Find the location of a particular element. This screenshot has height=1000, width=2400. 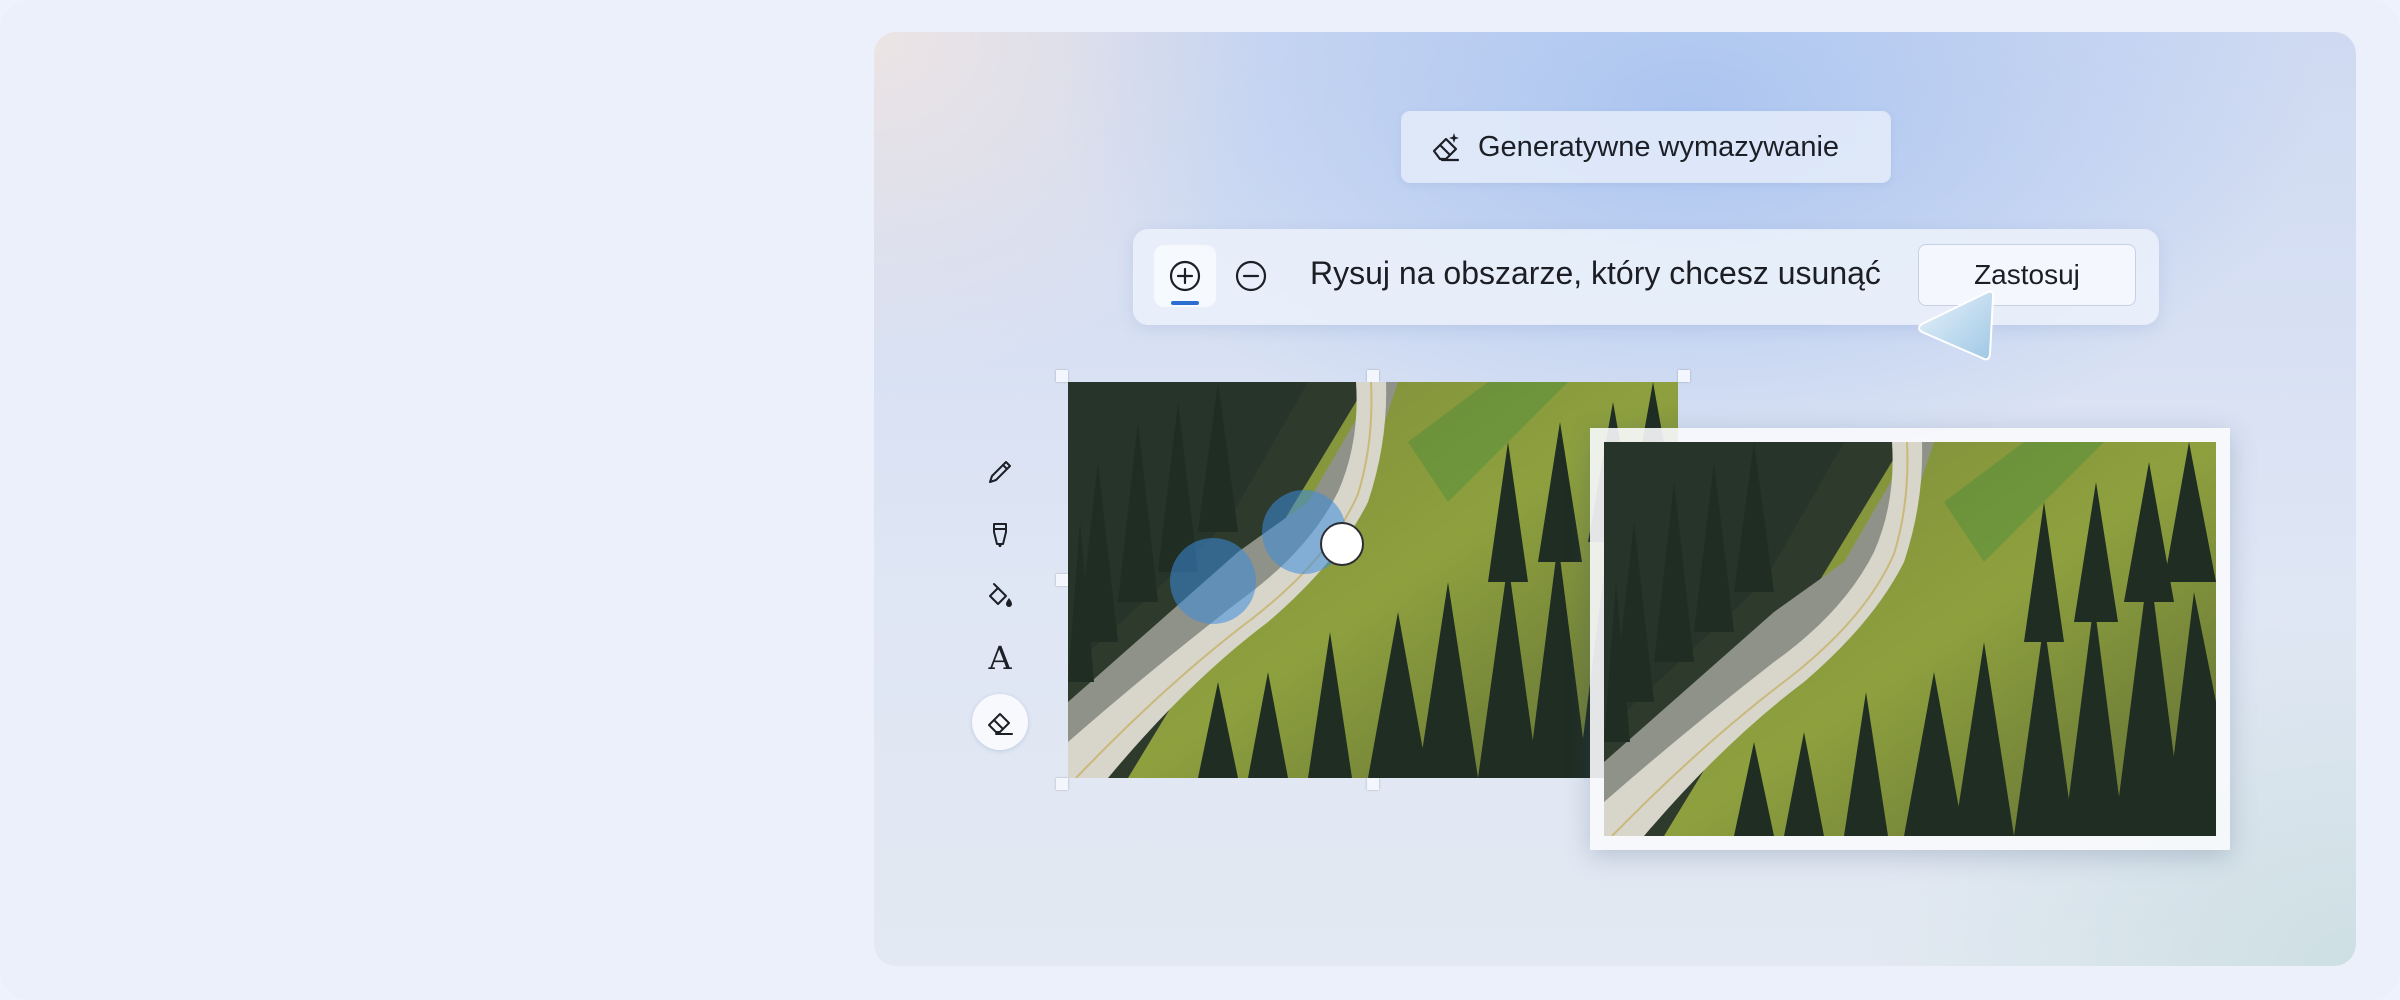

toolbar-hint: Rysuj na obszarze, który chcesz usunąć is located at coordinates (1595, 273).